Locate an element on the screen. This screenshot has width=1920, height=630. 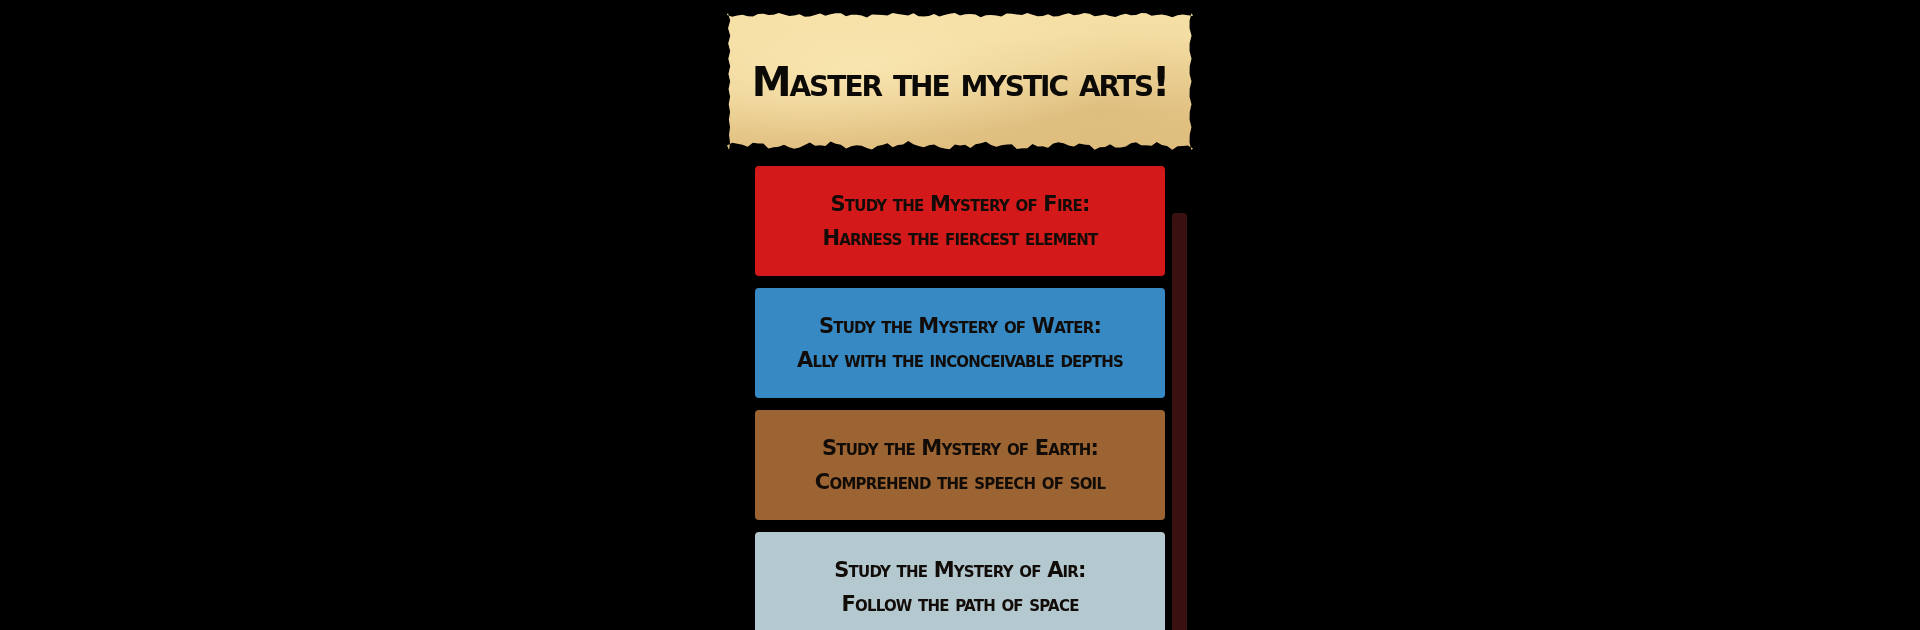
option-button: Study the Mystery of Fire: Harness the fiercest element is located at coordinates (960, 221).